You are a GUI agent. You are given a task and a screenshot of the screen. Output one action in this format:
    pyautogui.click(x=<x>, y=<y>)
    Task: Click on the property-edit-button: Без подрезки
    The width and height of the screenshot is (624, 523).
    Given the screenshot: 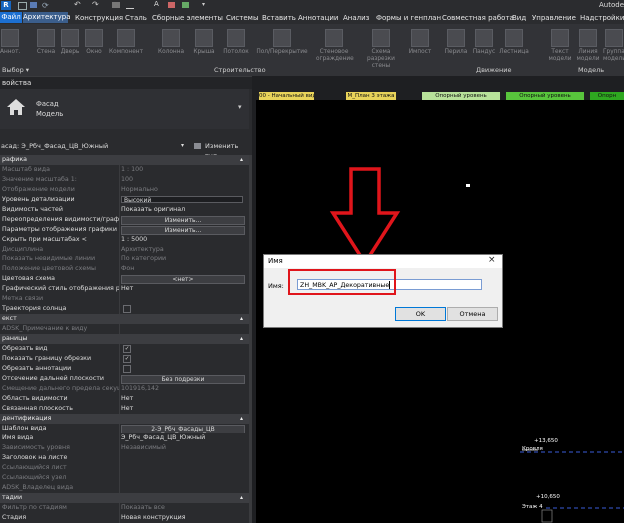 What is the action you would take?
    pyautogui.click(x=183, y=379)
    